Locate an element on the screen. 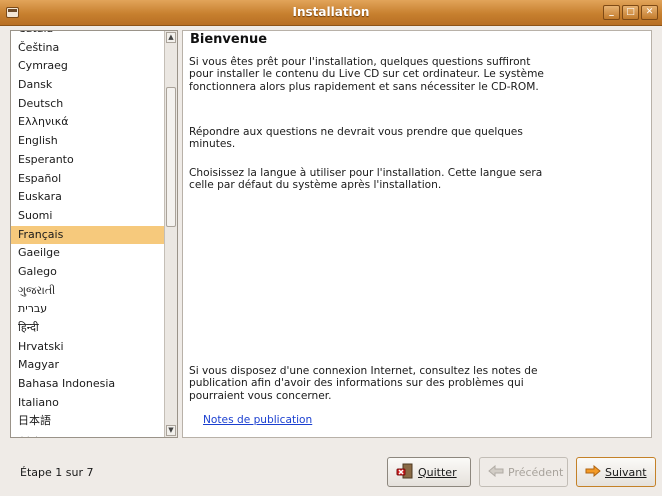 This screenshot has height=496, width=662. language-item: Ελληνικά is located at coordinates (88, 122).